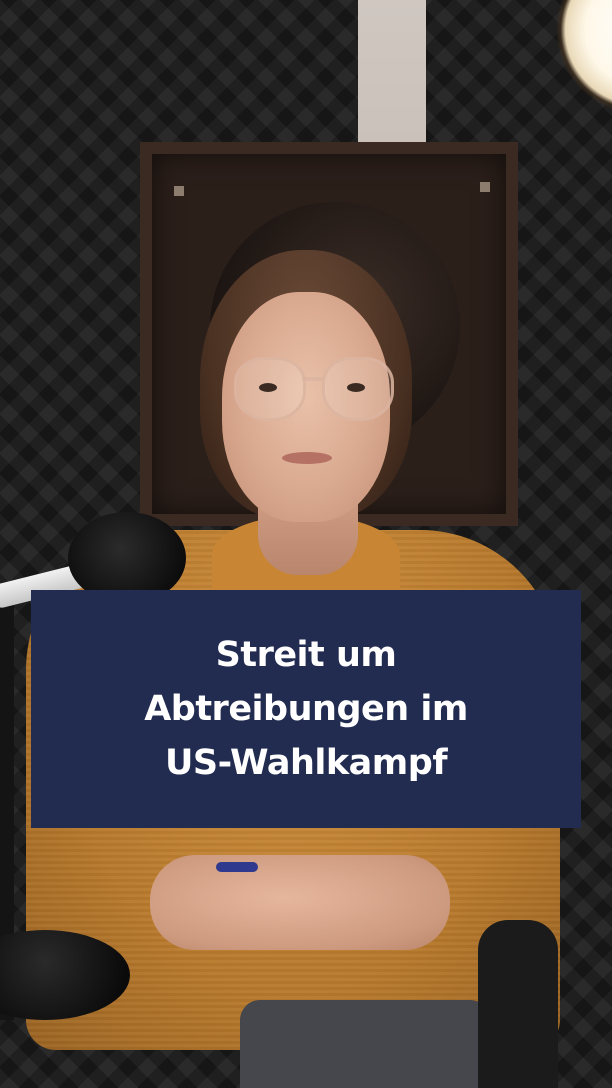  Describe the element at coordinates (365, 1044) in the screenshot. I see `speaker-pants` at that location.